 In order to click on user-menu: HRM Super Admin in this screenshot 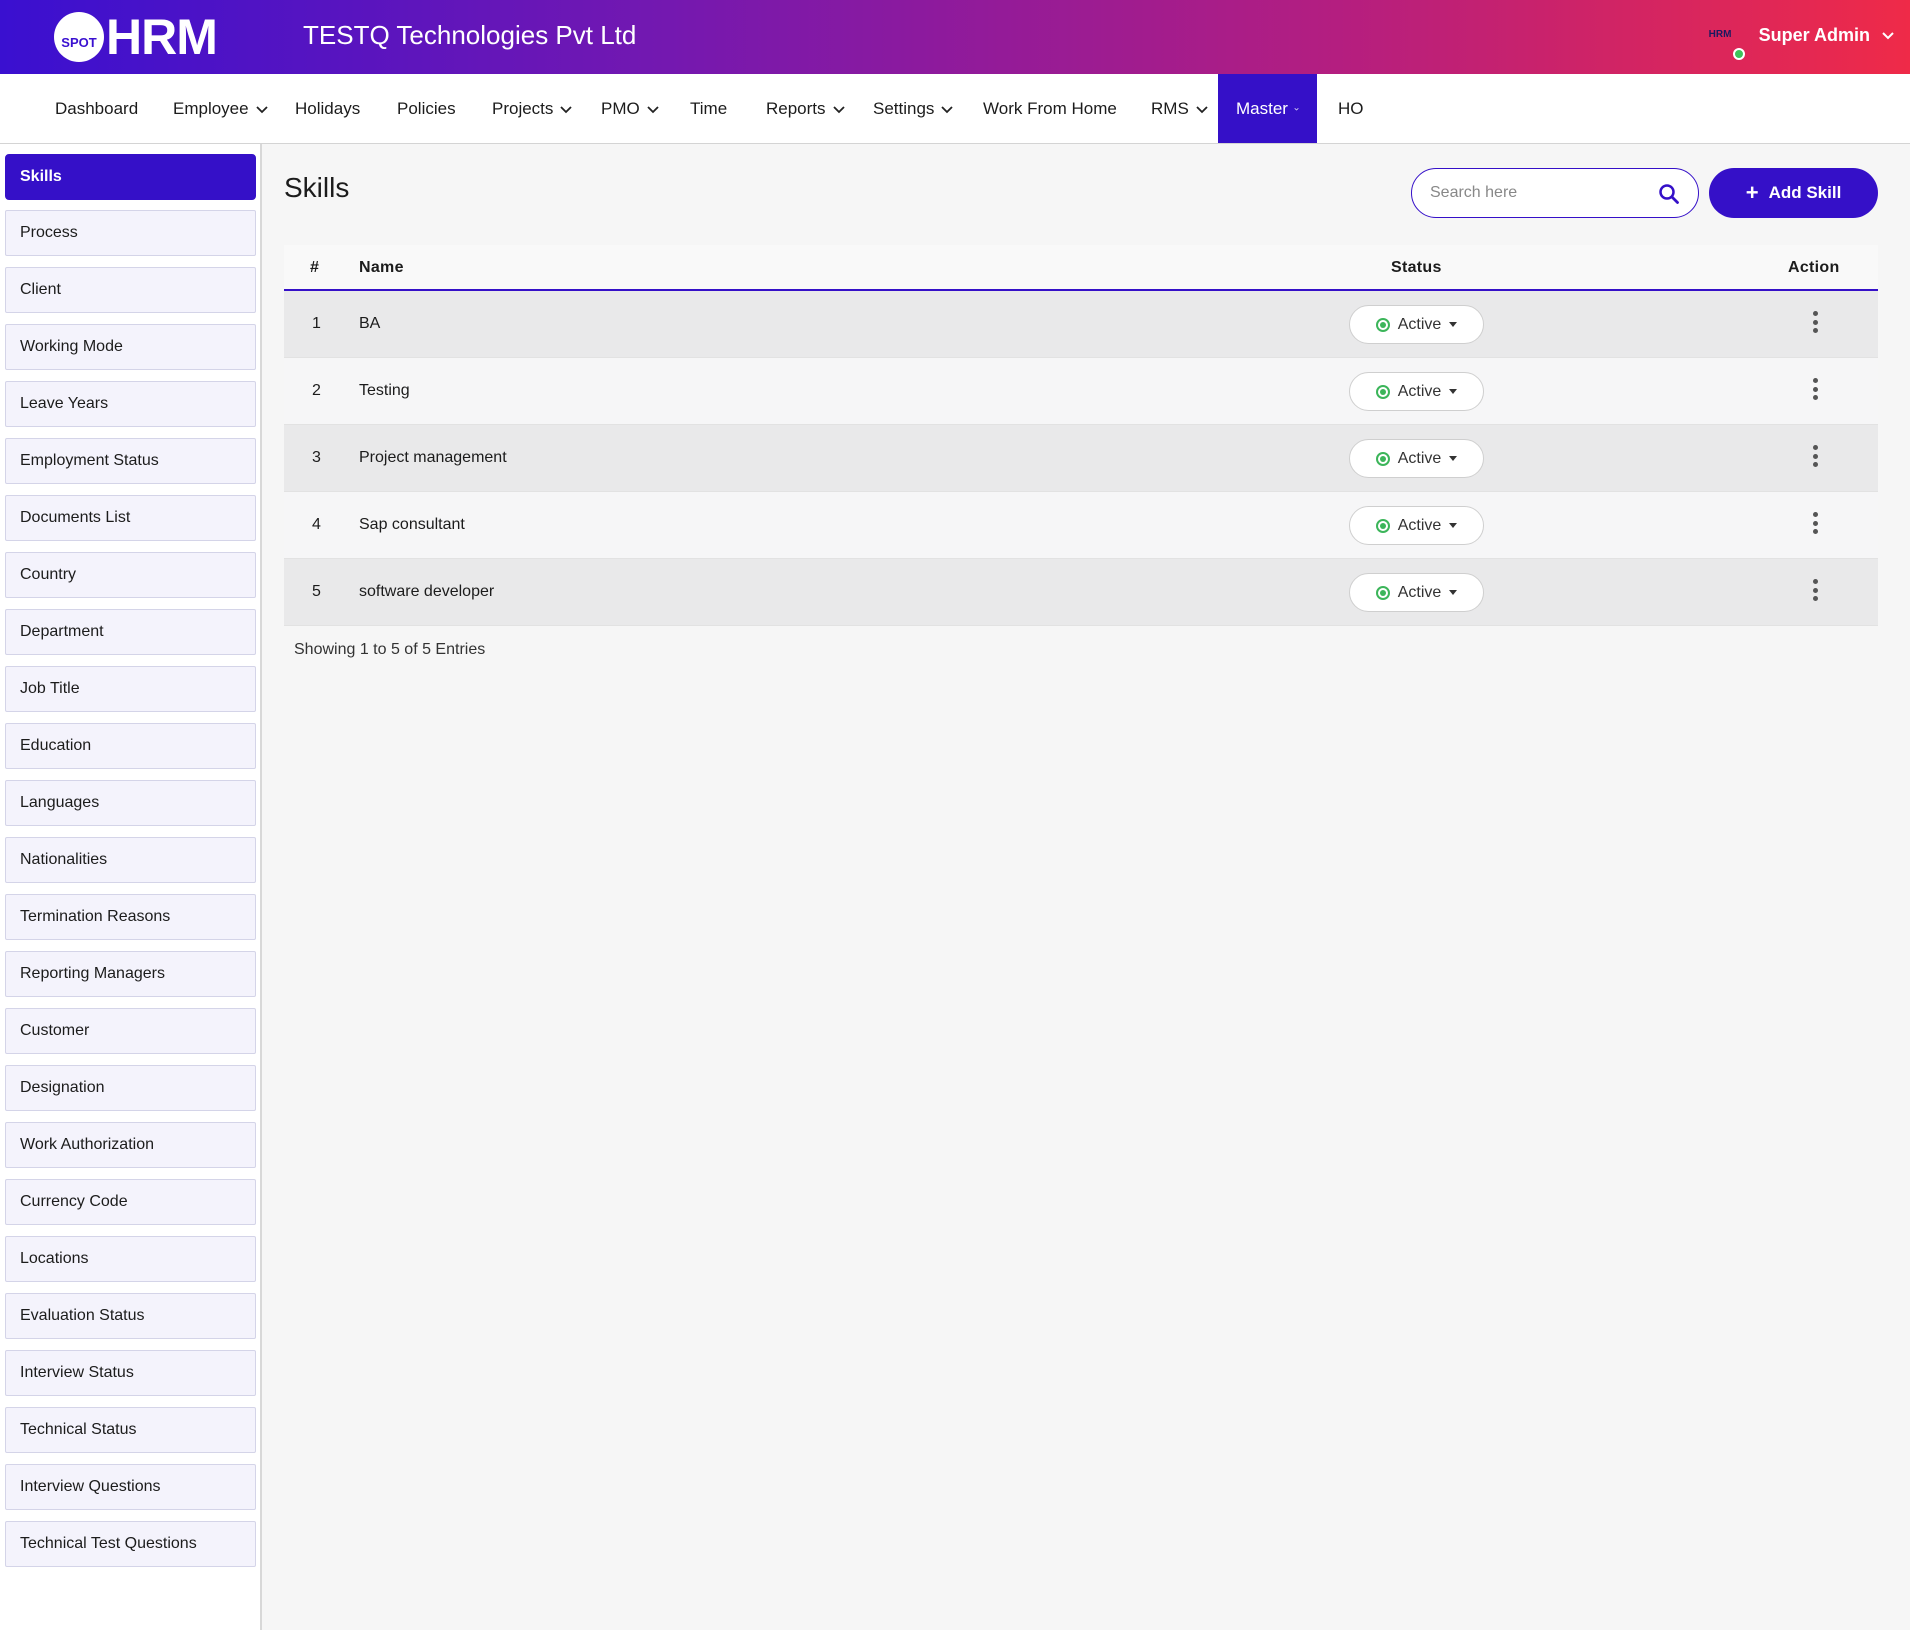, I will do `click(1802, 42)`.